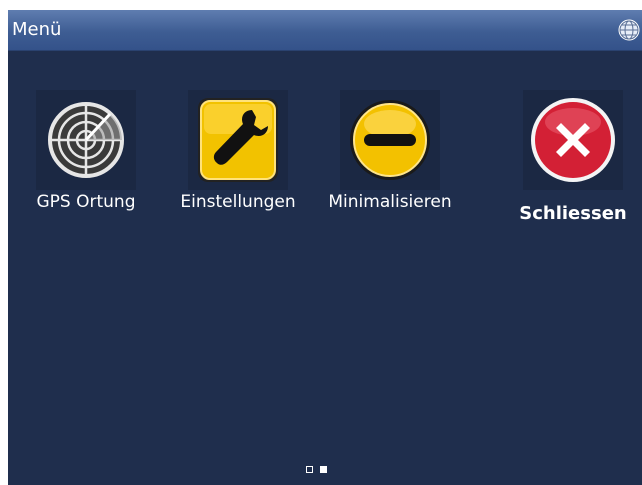 The width and height of the screenshot is (642, 485). I want to click on wrench-icon, so click(238, 140).